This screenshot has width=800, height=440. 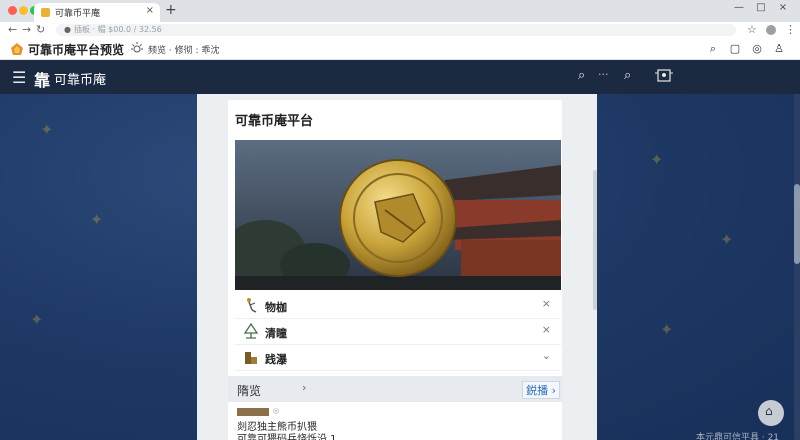 I want to click on user-badge-icon, so click(x=664, y=76).